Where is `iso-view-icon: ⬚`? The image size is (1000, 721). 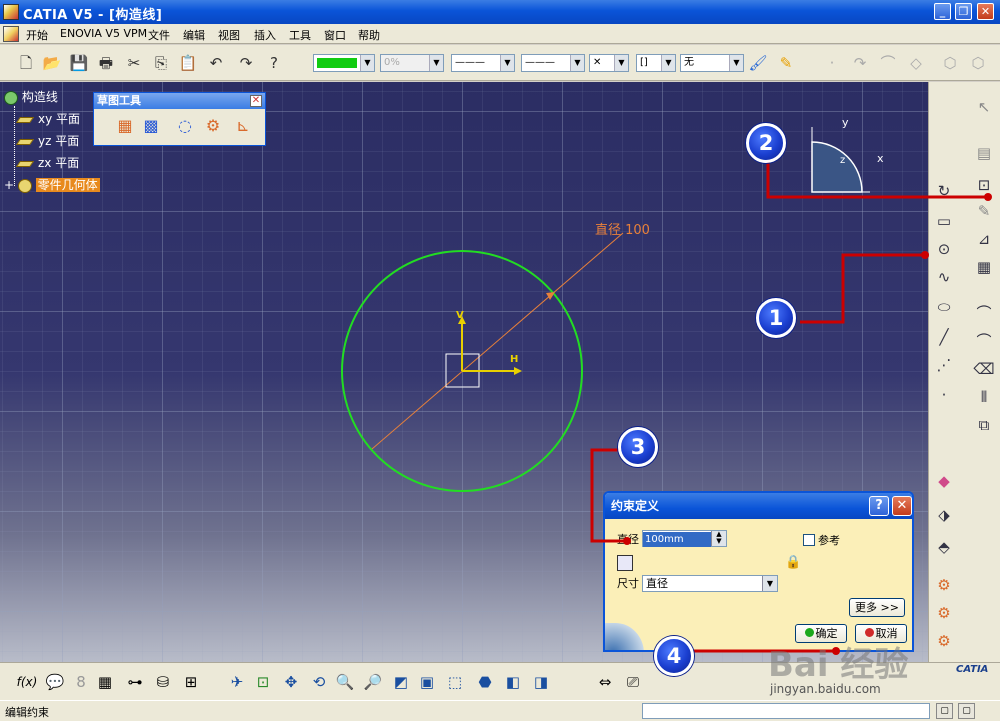 iso-view-icon: ⬚ is located at coordinates (455, 682).